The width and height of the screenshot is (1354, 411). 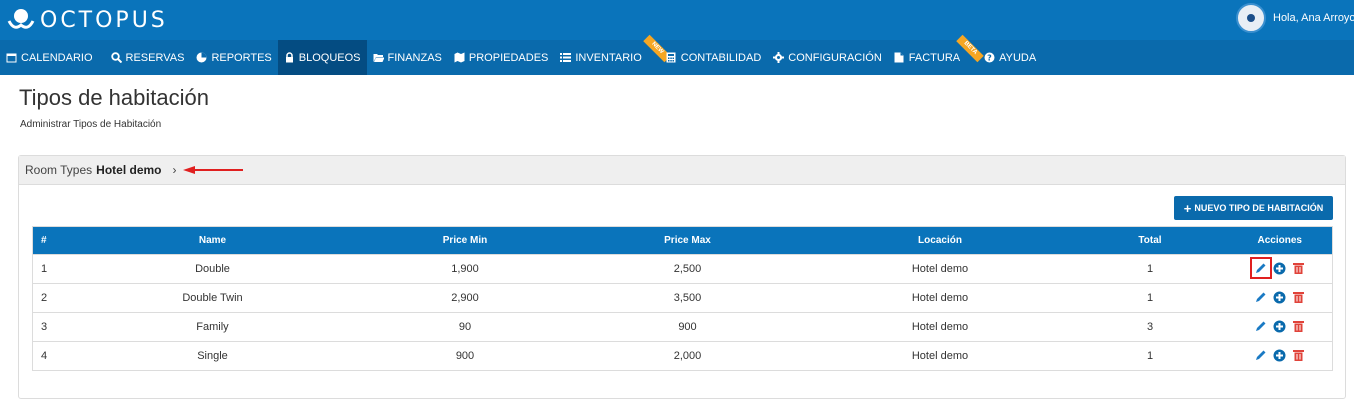 What do you see at coordinates (1150, 241) in the screenshot?
I see `col-header-total: Total` at bounding box center [1150, 241].